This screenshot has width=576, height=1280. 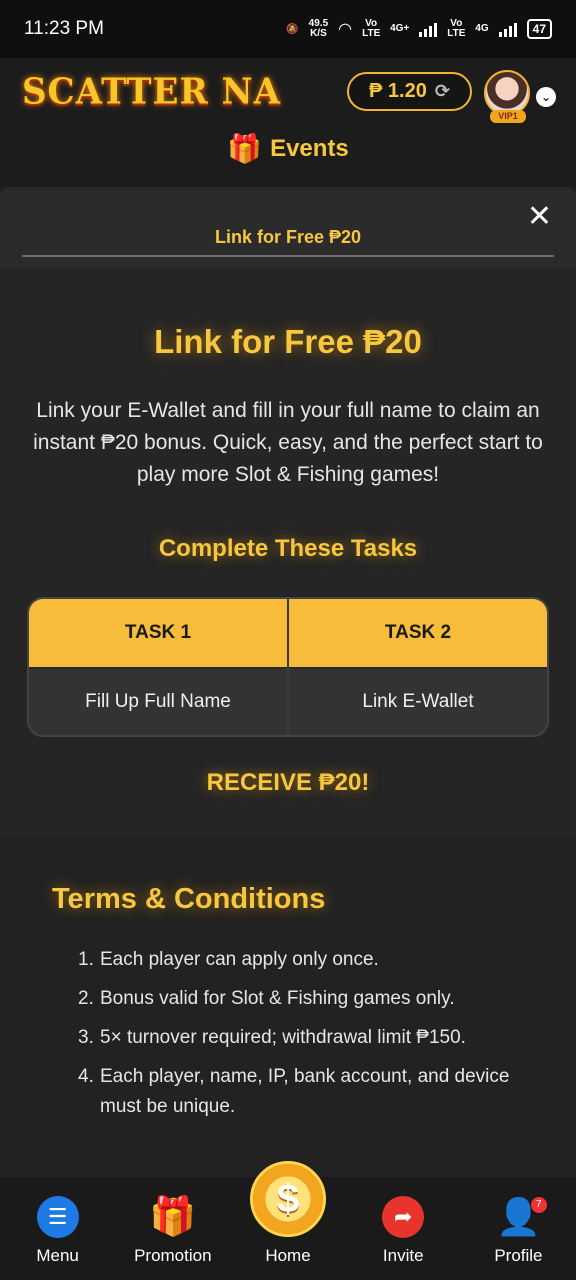 I want to click on tab-link-for-free: Link for Free ₱20, so click(x=288, y=242).